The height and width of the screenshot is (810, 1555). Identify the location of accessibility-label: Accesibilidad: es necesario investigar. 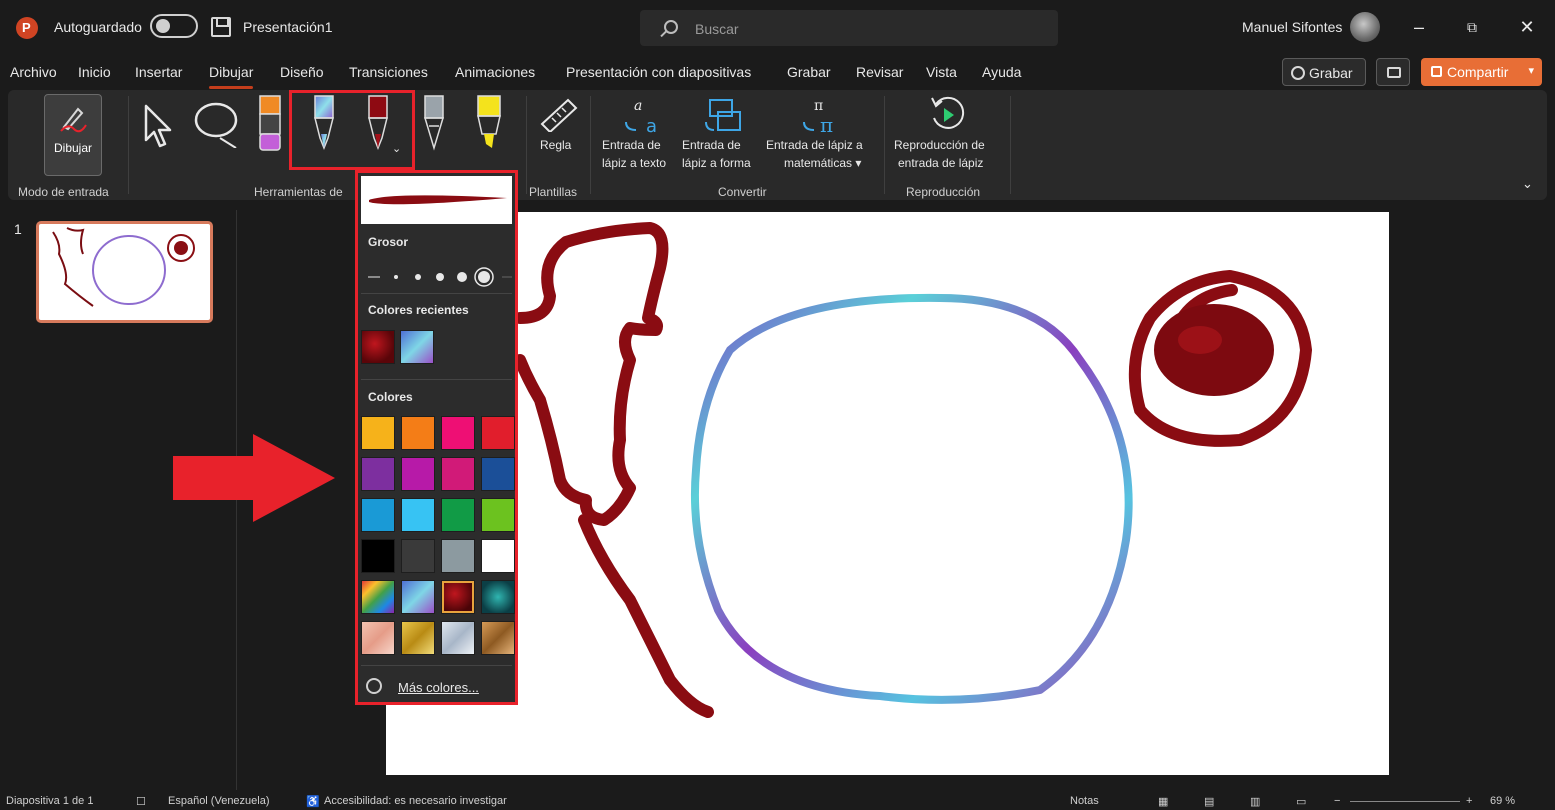
(415, 801).